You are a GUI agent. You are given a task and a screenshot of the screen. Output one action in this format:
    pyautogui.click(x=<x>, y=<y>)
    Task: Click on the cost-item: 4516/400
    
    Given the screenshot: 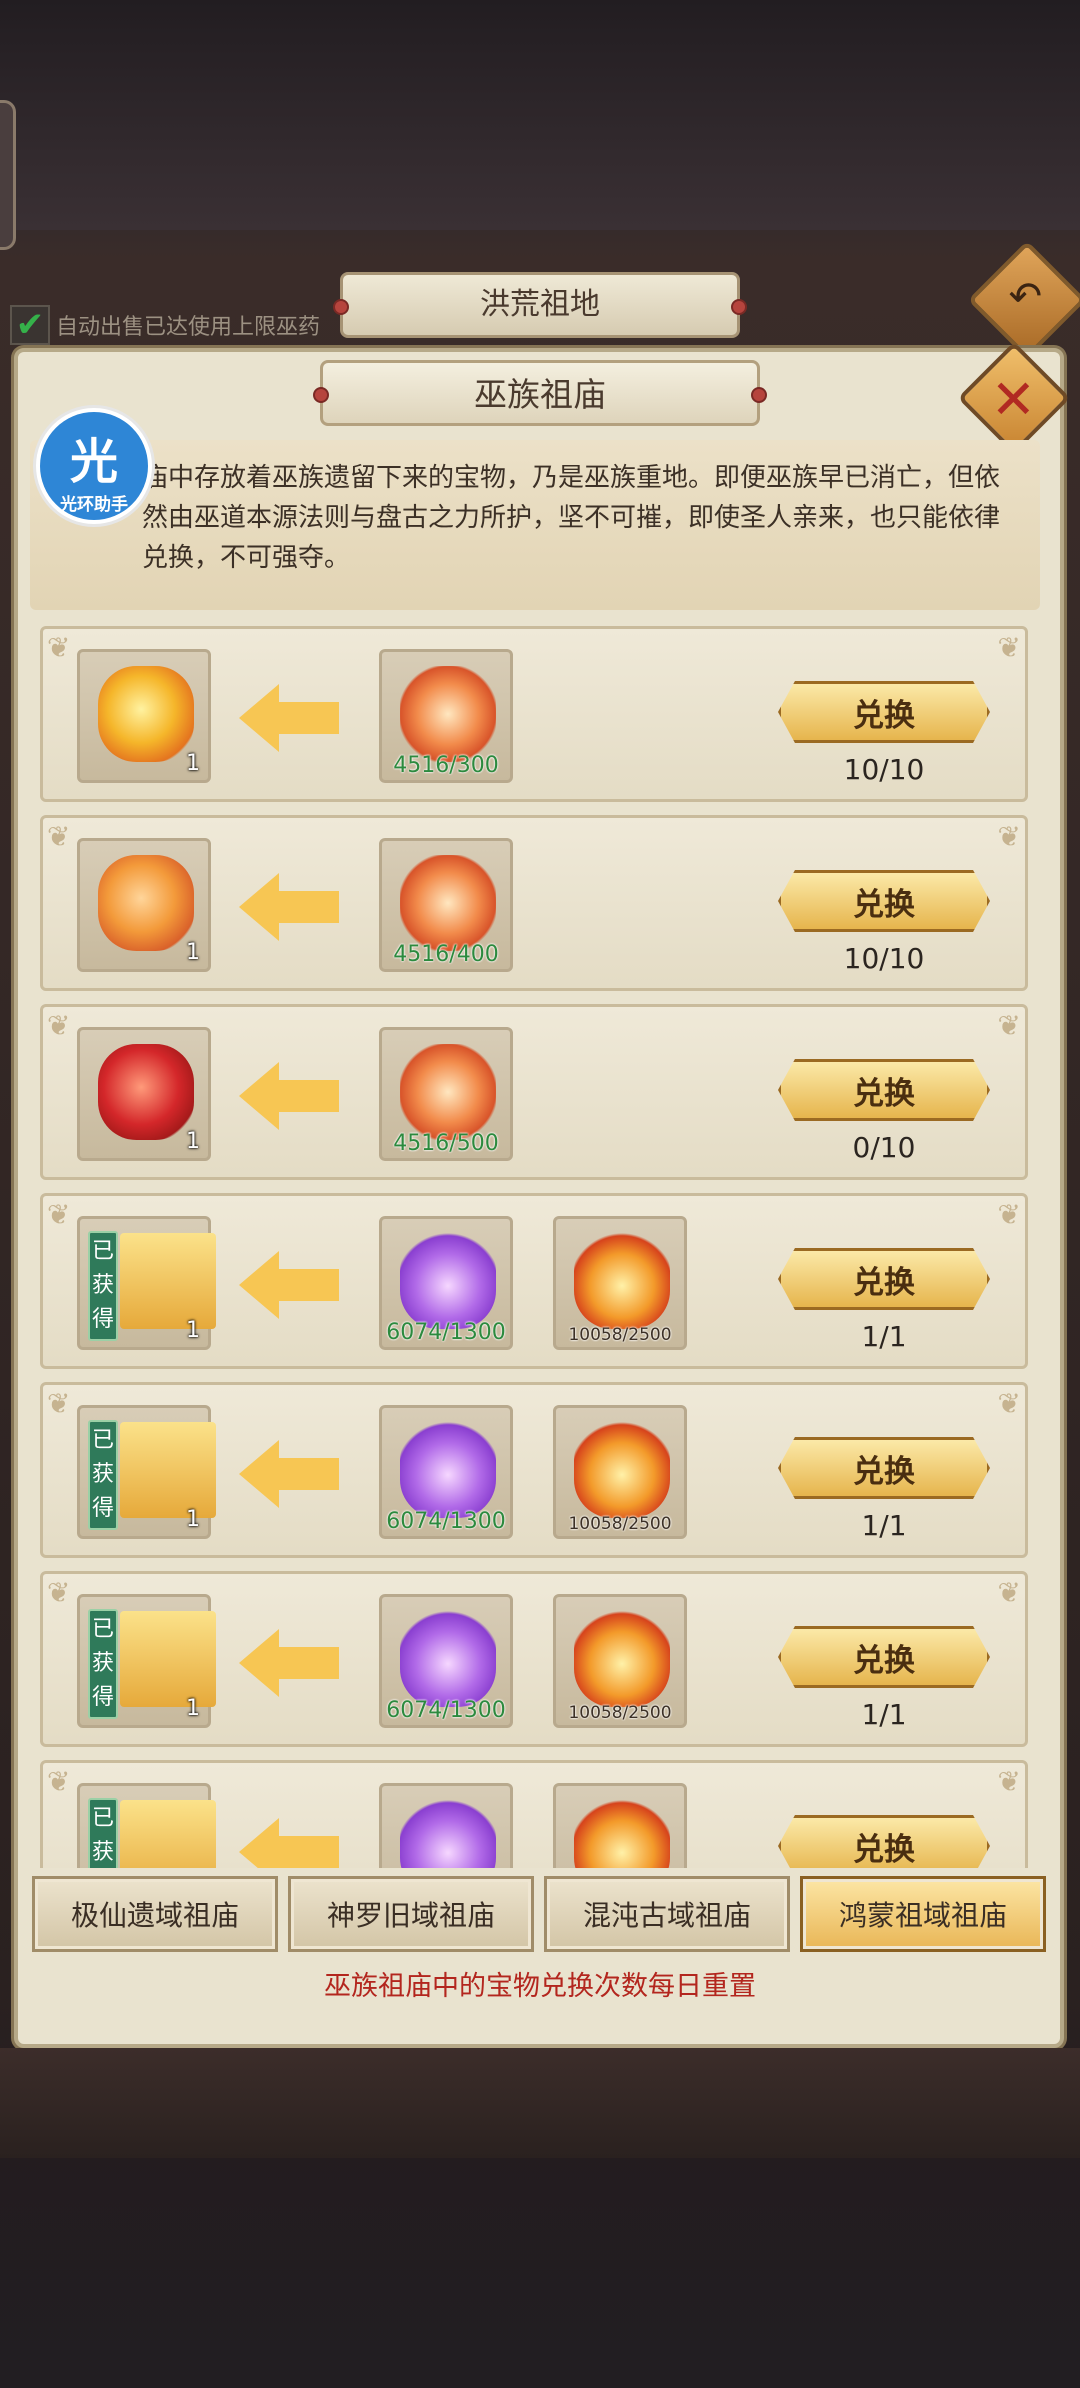 What is the action you would take?
    pyautogui.click(x=446, y=905)
    